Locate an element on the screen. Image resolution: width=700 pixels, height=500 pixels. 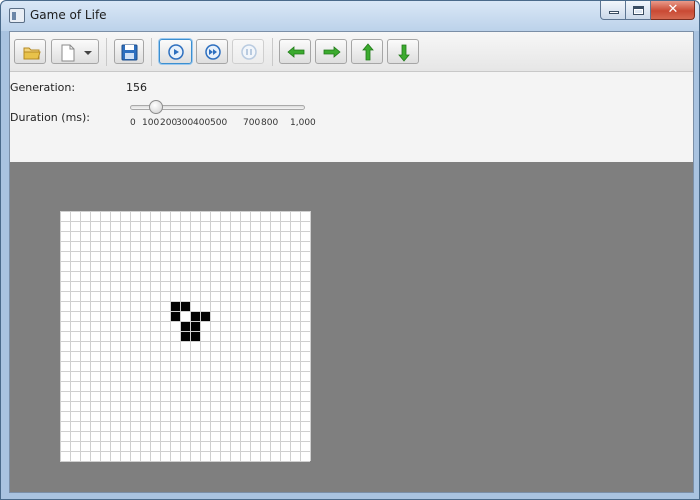
tick-label-700: 700 is located at coordinates (252, 123).